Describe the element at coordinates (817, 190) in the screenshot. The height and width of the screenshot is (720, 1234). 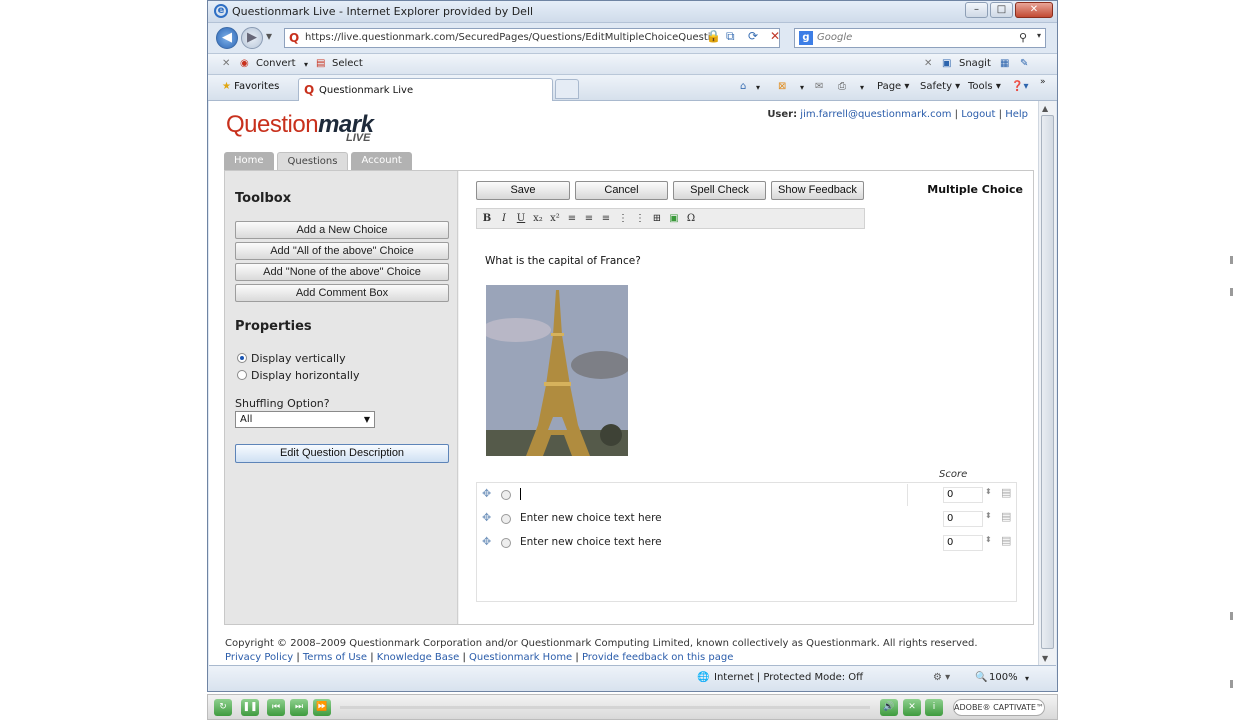
I see `show-feedback-button: Show Feedback` at that location.